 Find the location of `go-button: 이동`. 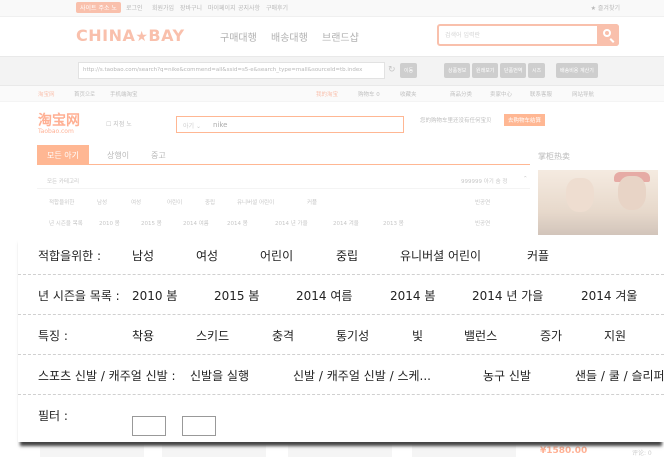

go-button: 이동 is located at coordinates (409, 70).